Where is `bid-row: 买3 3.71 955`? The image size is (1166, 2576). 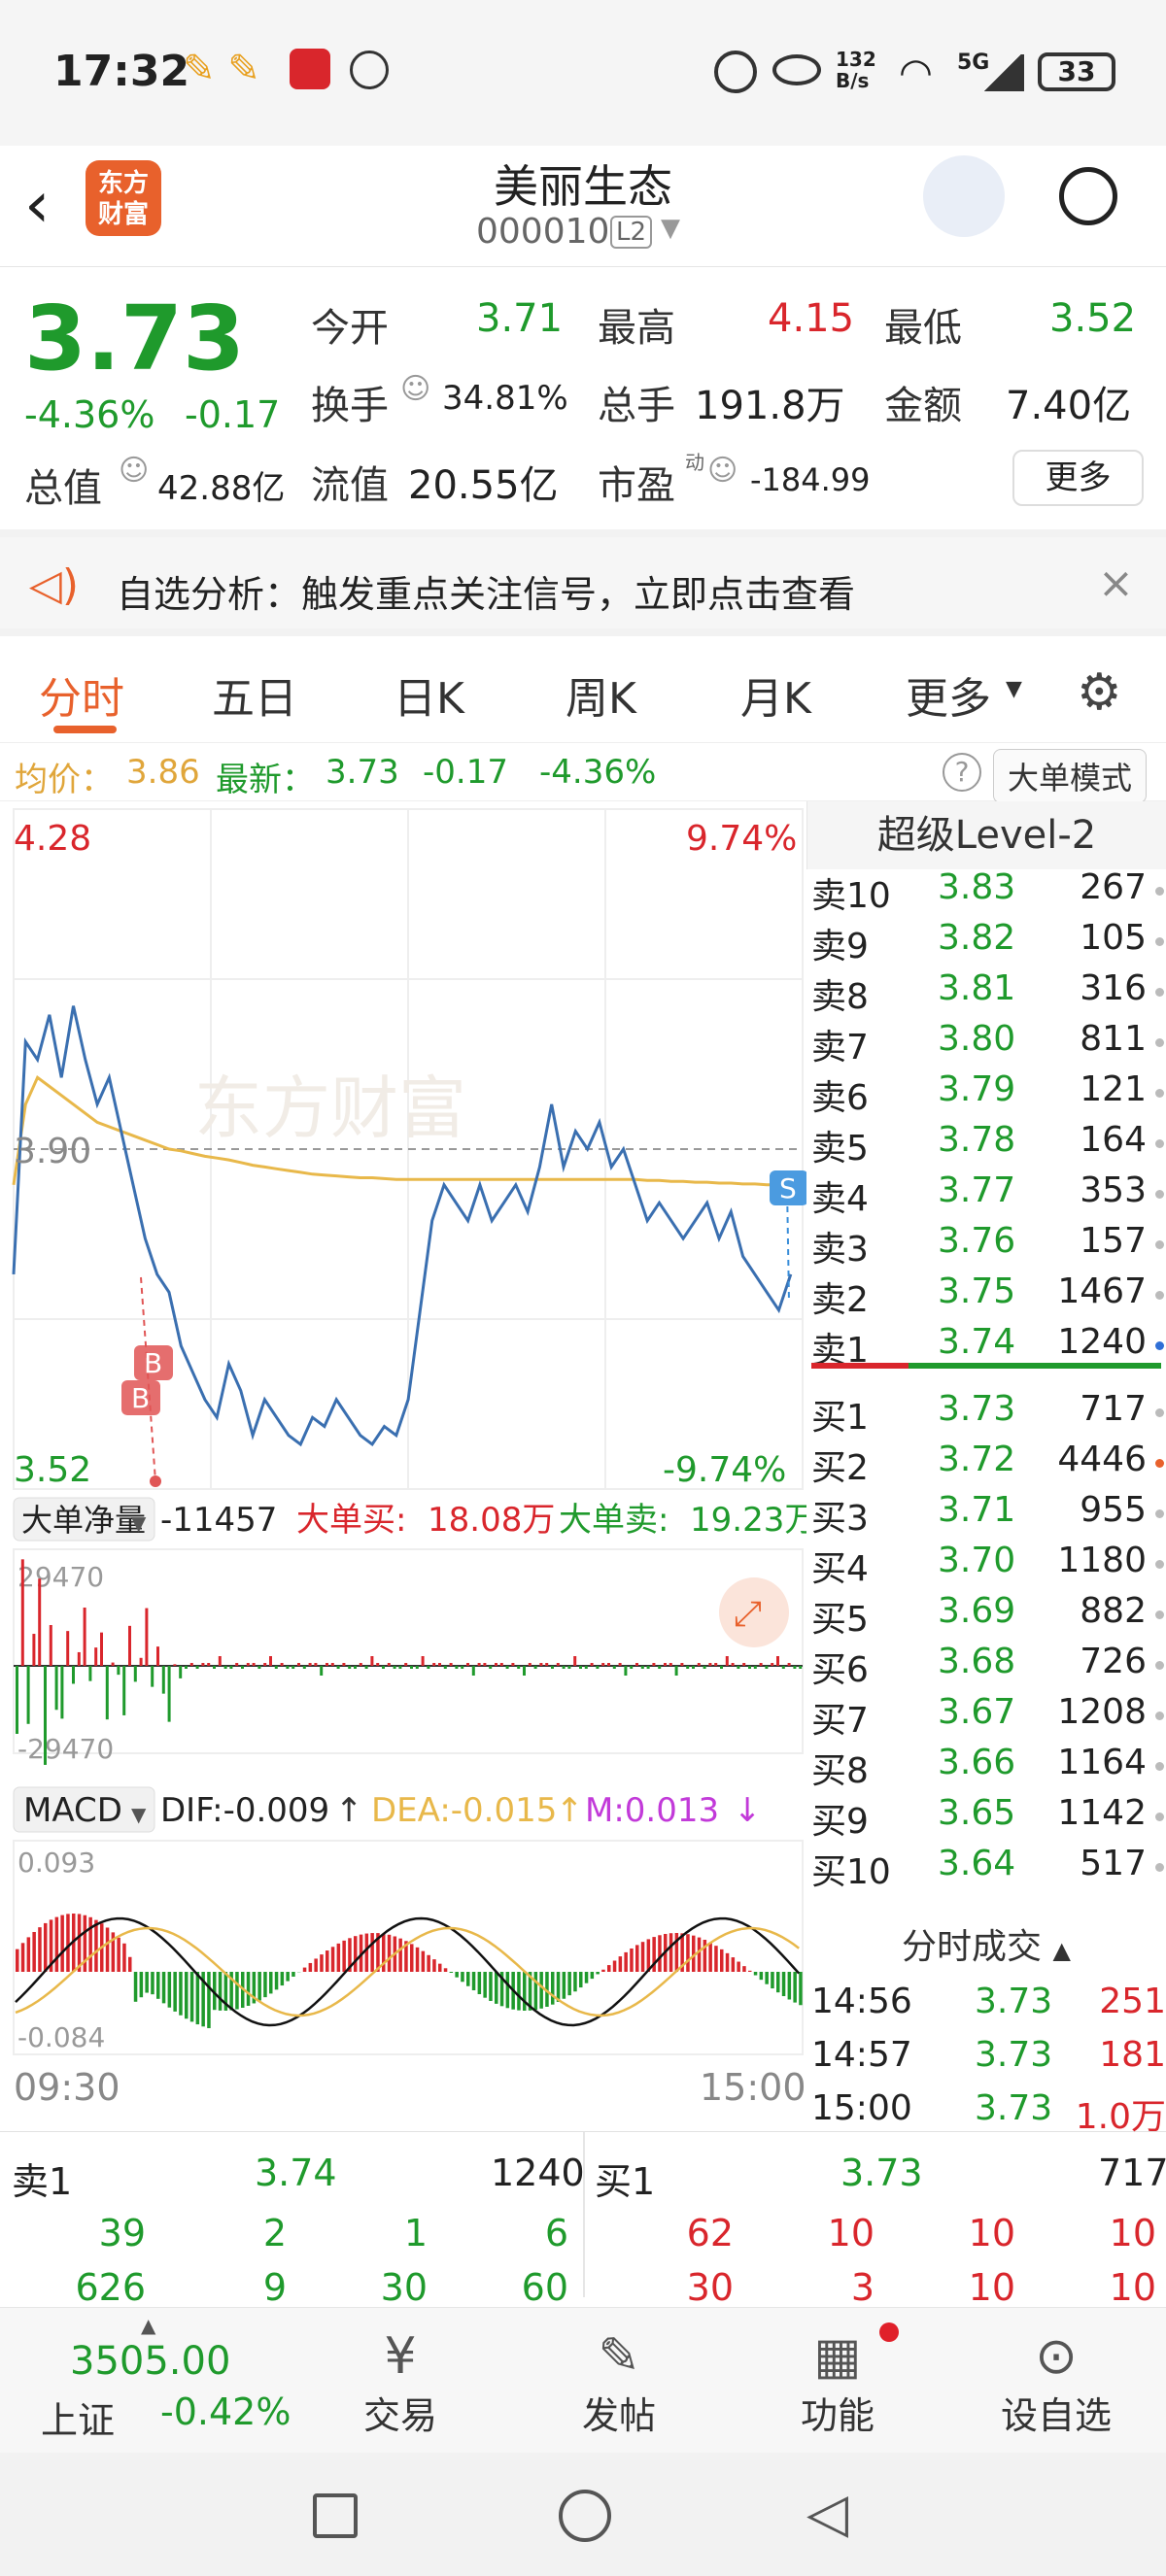
bid-row: 买3 3.71 955 is located at coordinates (988, 1514).